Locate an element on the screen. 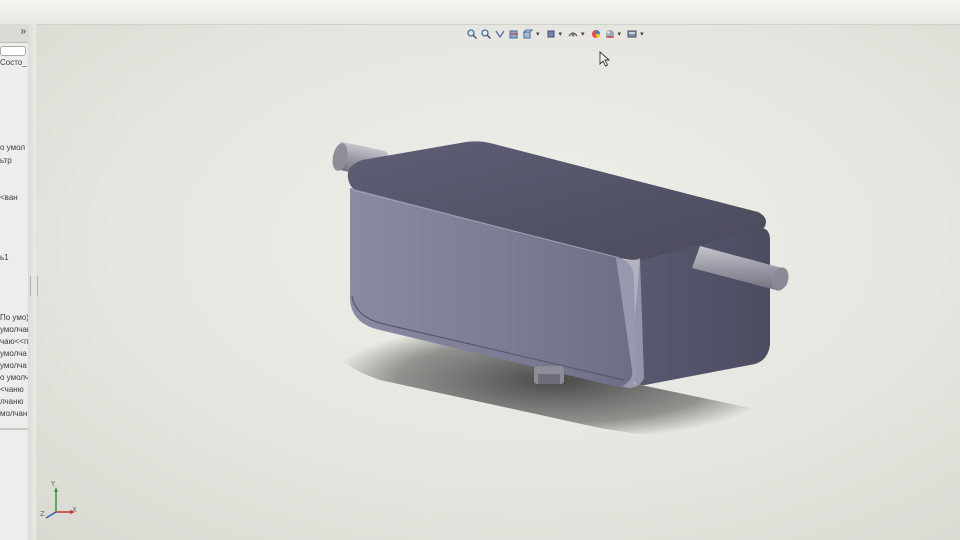  hide-show-items-icon is located at coordinates (573, 34).